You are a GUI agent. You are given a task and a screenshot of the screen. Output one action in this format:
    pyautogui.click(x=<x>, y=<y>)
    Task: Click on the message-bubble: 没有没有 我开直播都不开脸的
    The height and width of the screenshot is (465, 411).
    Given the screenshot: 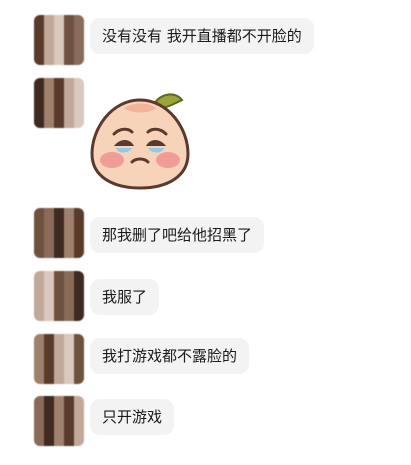 What is the action you would take?
    pyautogui.click(x=202, y=36)
    